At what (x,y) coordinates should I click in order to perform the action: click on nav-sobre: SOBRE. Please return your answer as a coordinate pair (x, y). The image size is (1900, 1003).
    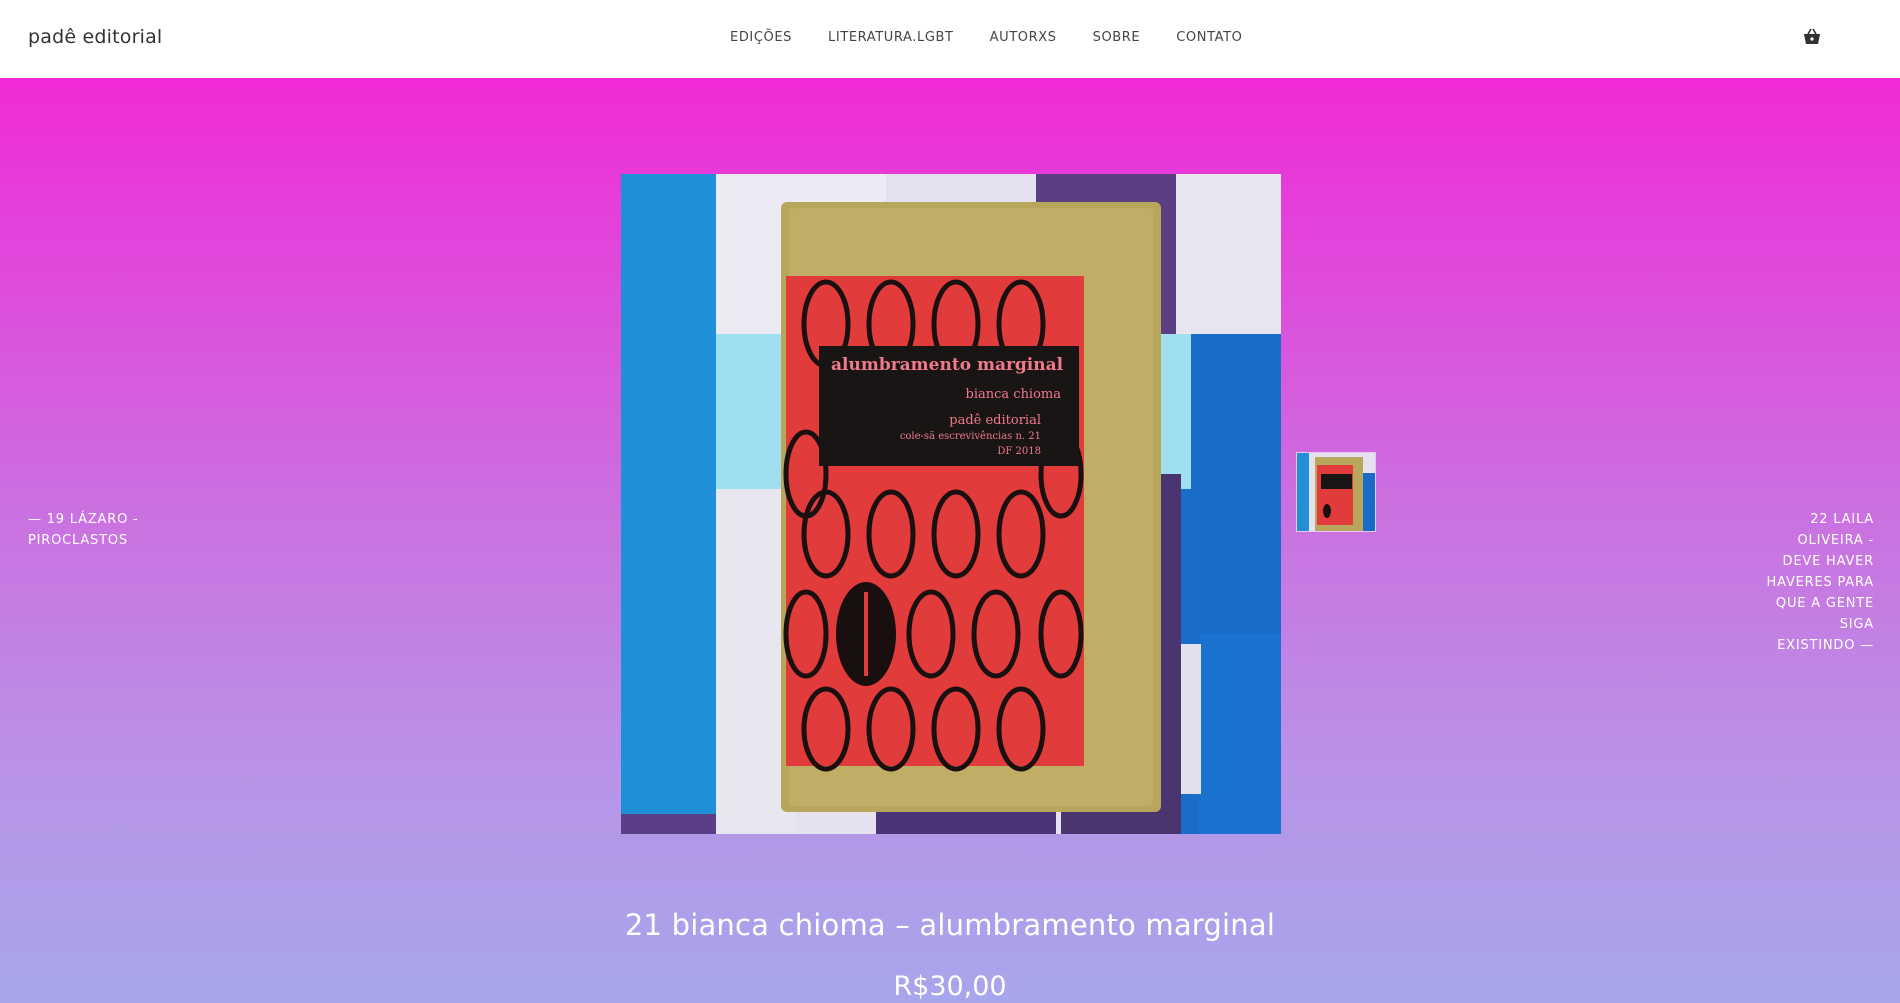
    Looking at the image, I should click on (1117, 37).